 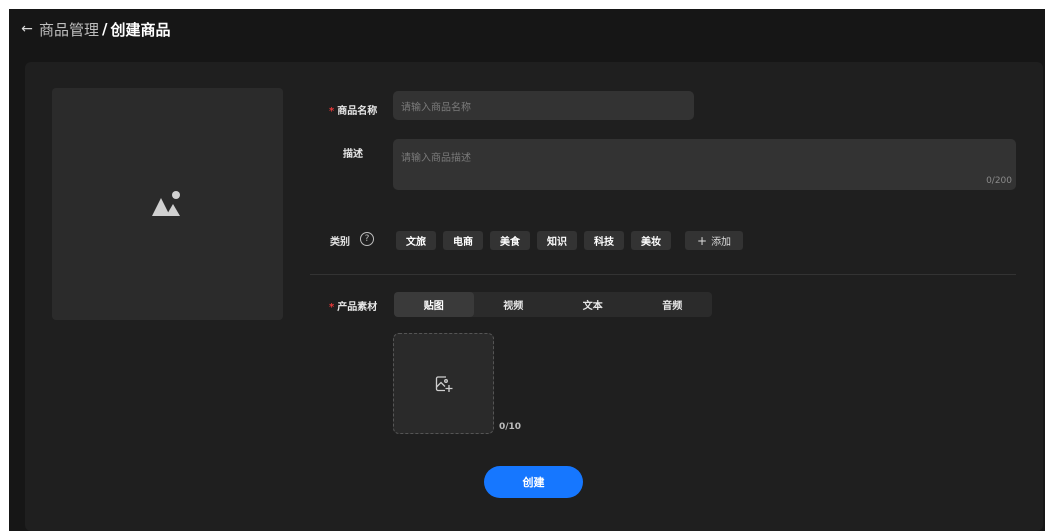 I want to click on material-tabs: 贴图 视频 文本 音频, so click(x=553, y=304).